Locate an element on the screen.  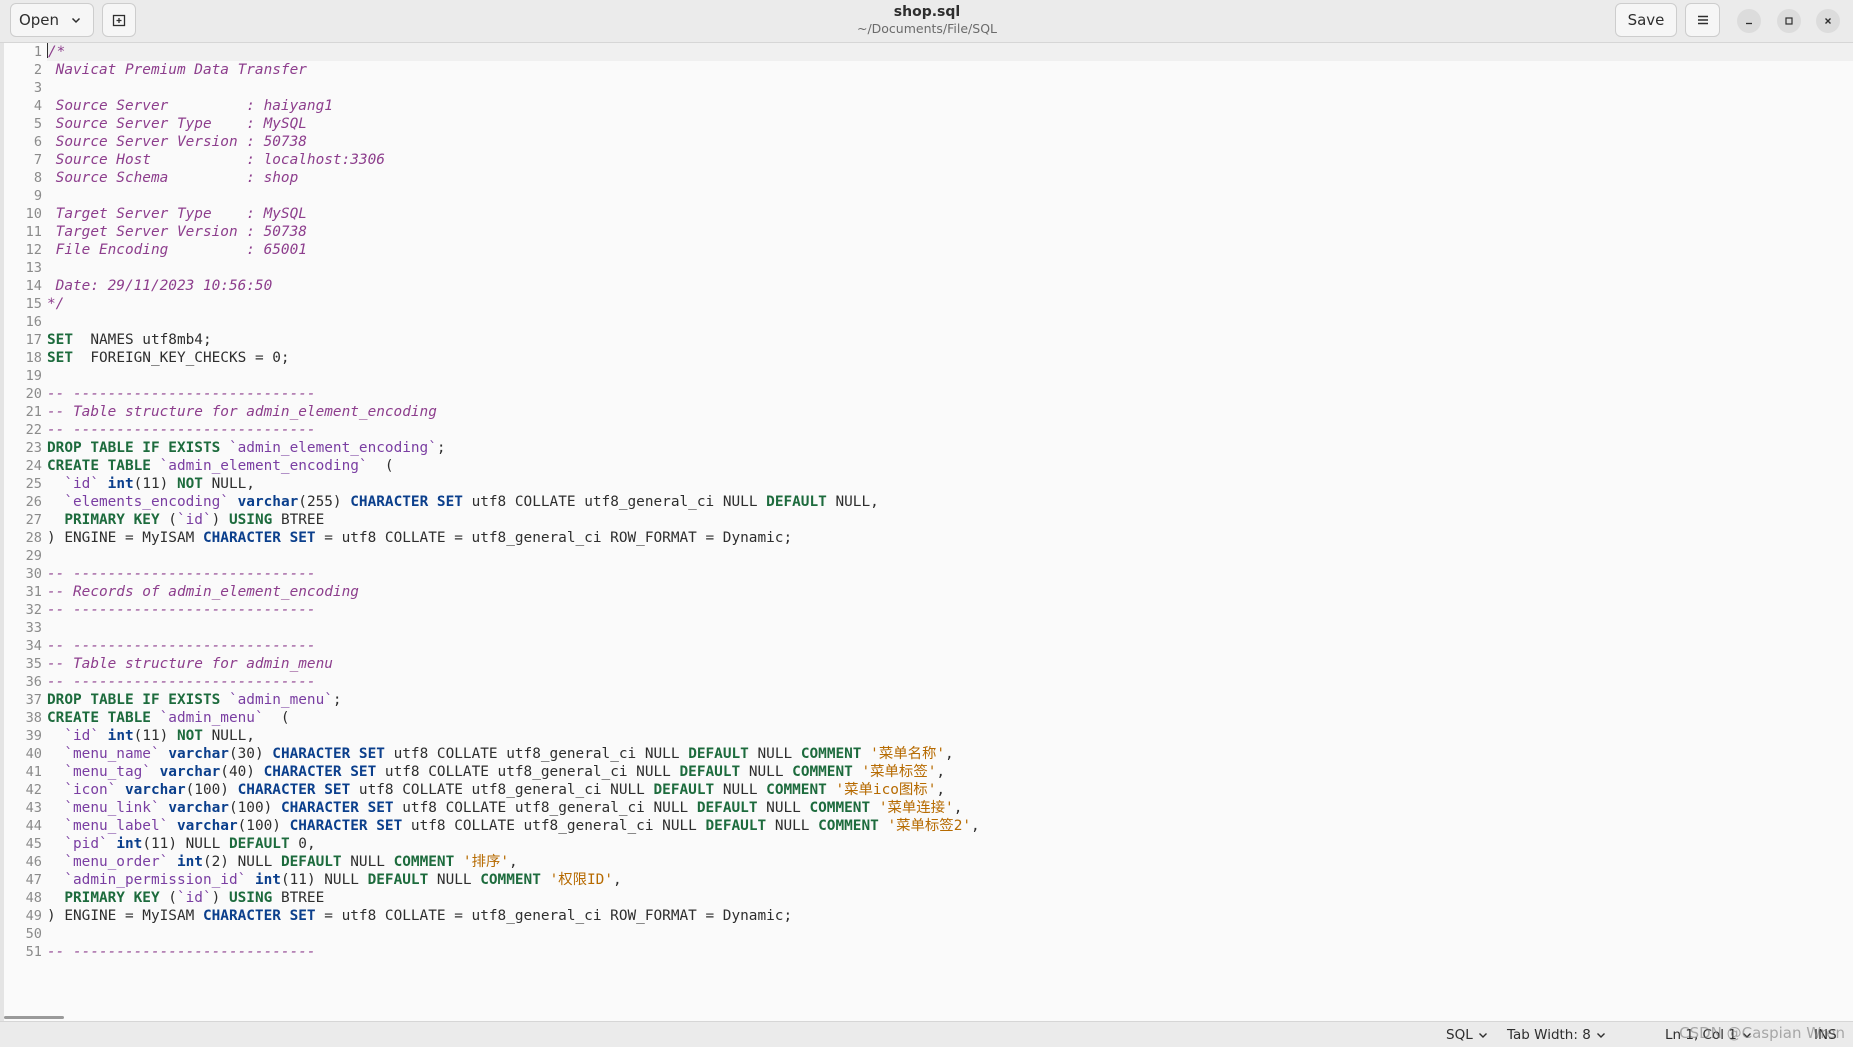
line-number: 49 is located at coordinates (33, 916).